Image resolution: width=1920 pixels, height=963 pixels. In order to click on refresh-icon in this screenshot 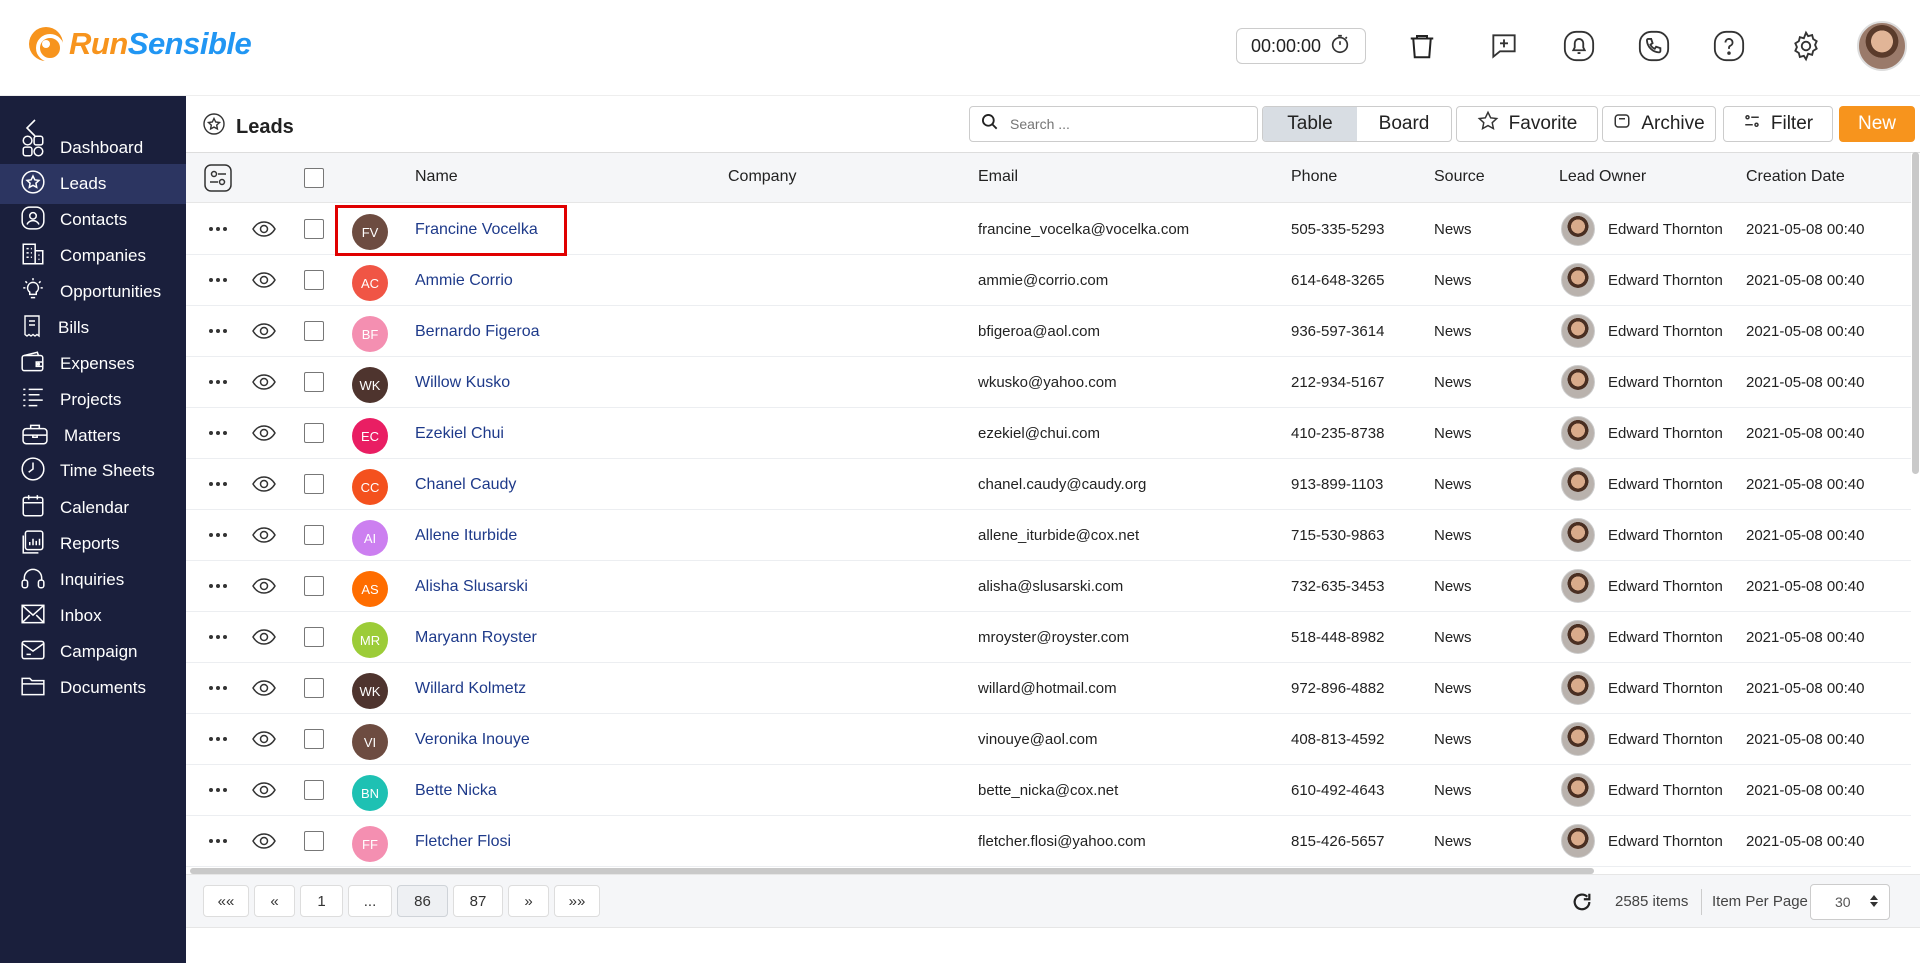, I will do `click(1582, 904)`.